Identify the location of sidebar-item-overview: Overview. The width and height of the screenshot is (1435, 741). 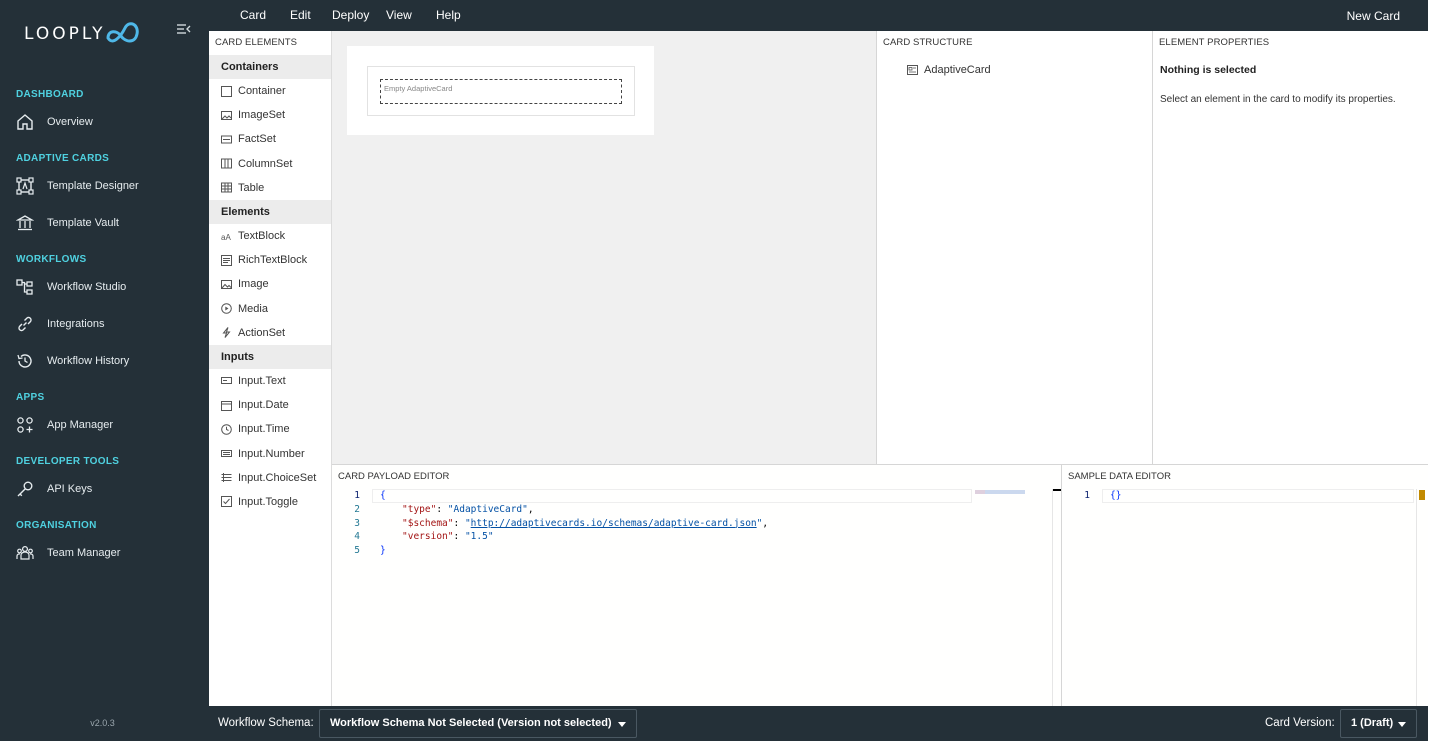
(104, 121).